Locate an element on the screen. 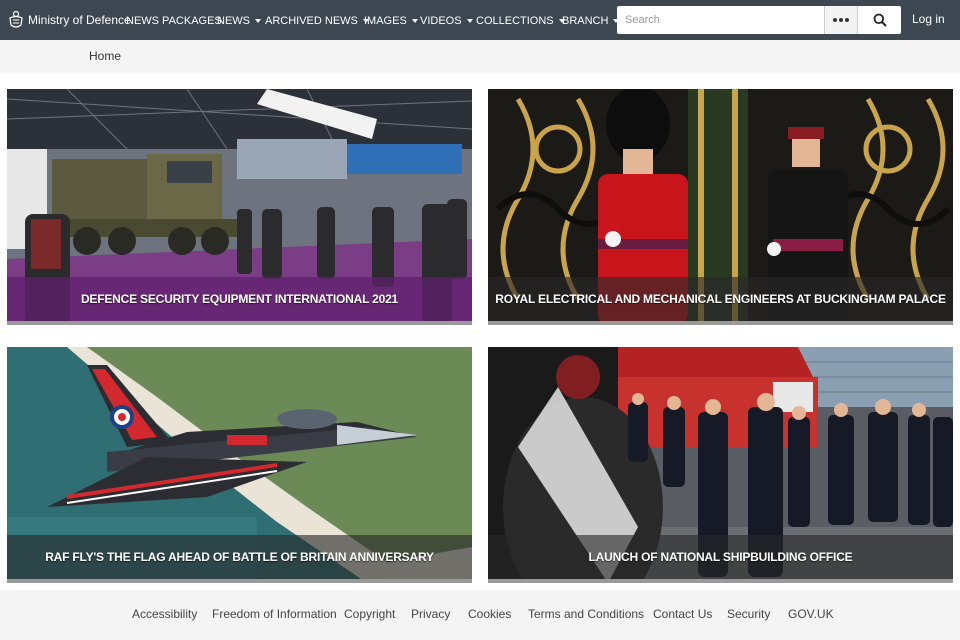  nav-news: NEWS is located at coordinates (239, 21).